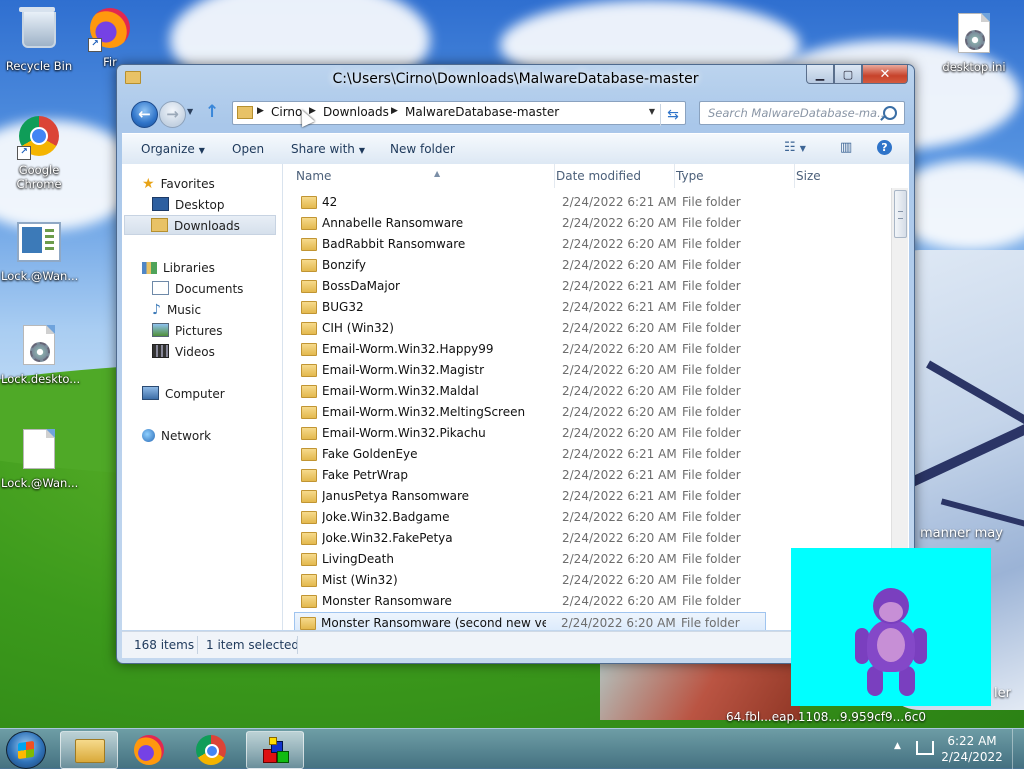 This screenshot has height=769, width=1024. Describe the element at coordinates (536, 559) in the screenshot. I see `file-row: LivingDeath 2/24/2022 6:20 AM File folder` at that location.